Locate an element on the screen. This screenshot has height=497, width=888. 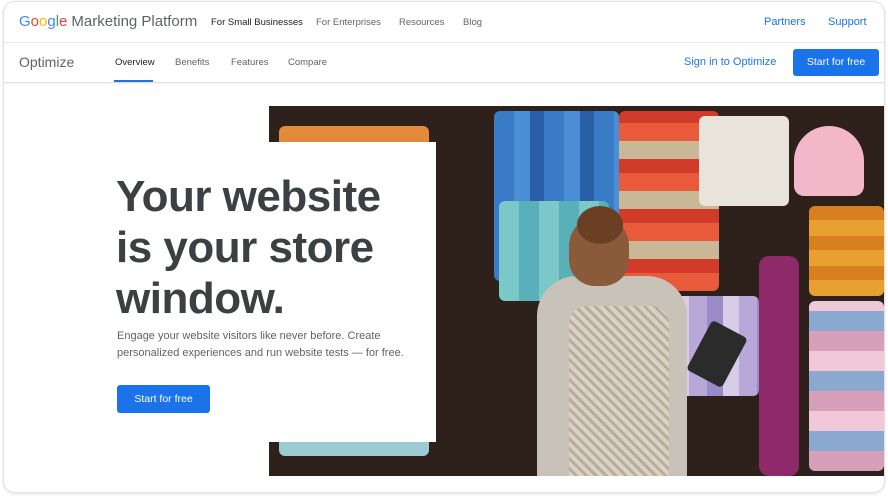
yarn-stack-white is located at coordinates (744, 161).